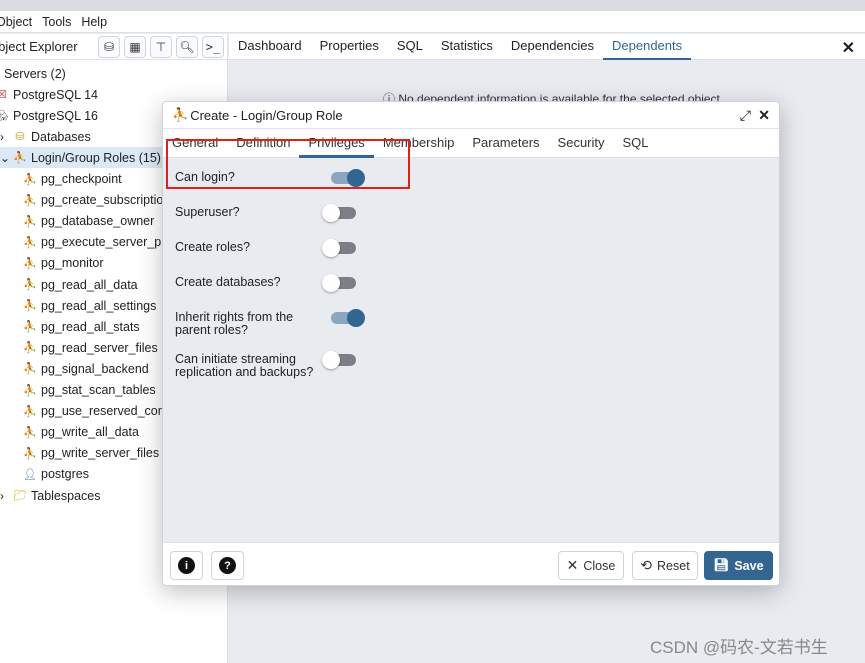 The width and height of the screenshot is (865, 663). I want to click on tree-item-label: pg_read_all_data, so click(89, 284).